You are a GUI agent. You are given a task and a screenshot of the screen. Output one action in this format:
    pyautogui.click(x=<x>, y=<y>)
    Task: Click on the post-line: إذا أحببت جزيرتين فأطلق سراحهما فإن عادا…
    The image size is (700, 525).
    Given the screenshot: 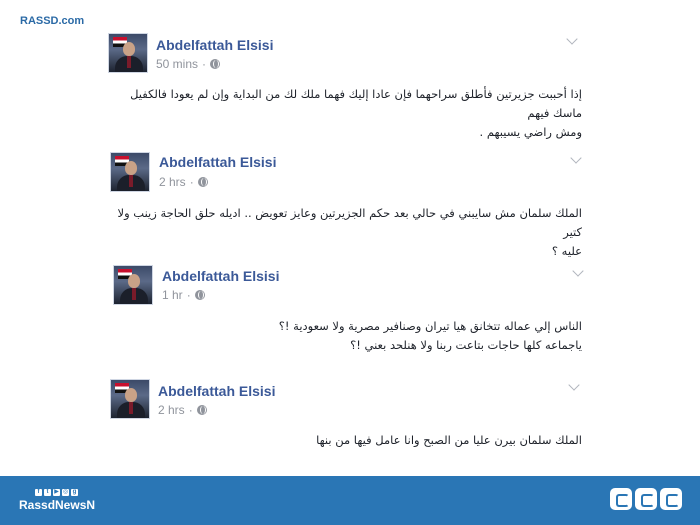 What is the action you would take?
    pyautogui.click(x=356, y=103)
    